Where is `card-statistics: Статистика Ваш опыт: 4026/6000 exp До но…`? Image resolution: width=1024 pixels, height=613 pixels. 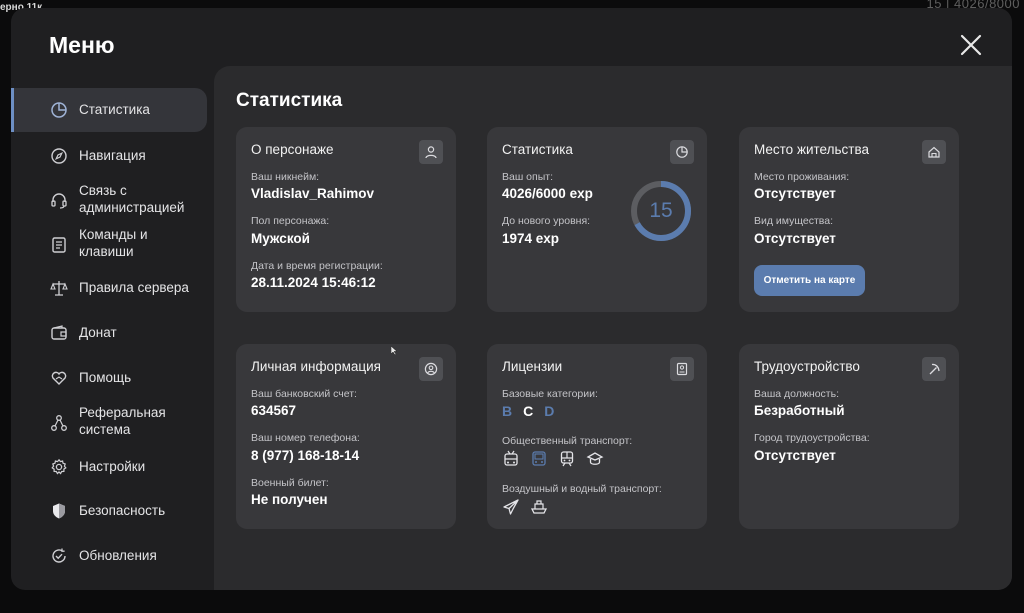
card-statistics: Статистика Ваш опыт: 4026/6000 exp До но… is located at coordinates (597, 219).